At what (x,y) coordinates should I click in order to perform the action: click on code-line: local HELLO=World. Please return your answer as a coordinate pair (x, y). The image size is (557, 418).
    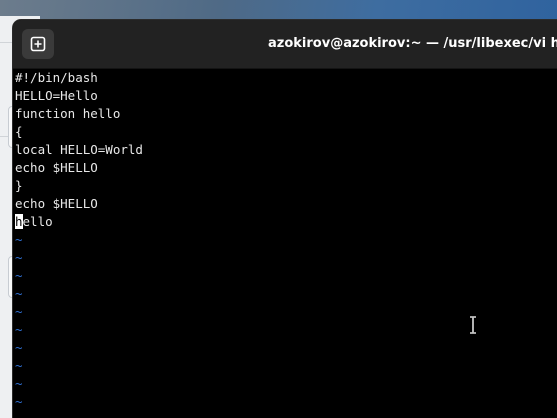
    Looking at the image, I should click on (286, 150).